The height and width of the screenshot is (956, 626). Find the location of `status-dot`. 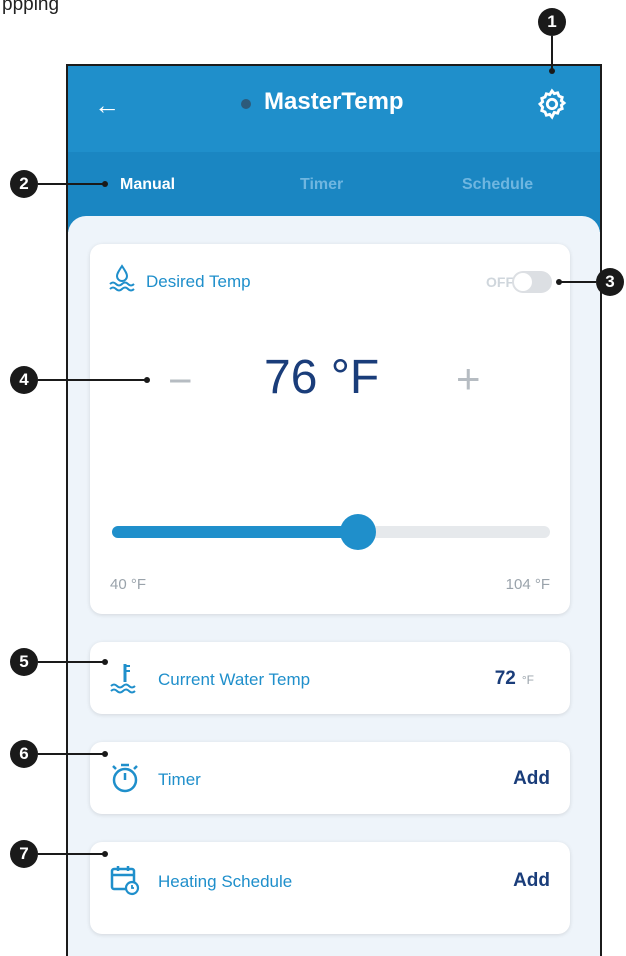

status-dot is located at coordinates (246, 104).